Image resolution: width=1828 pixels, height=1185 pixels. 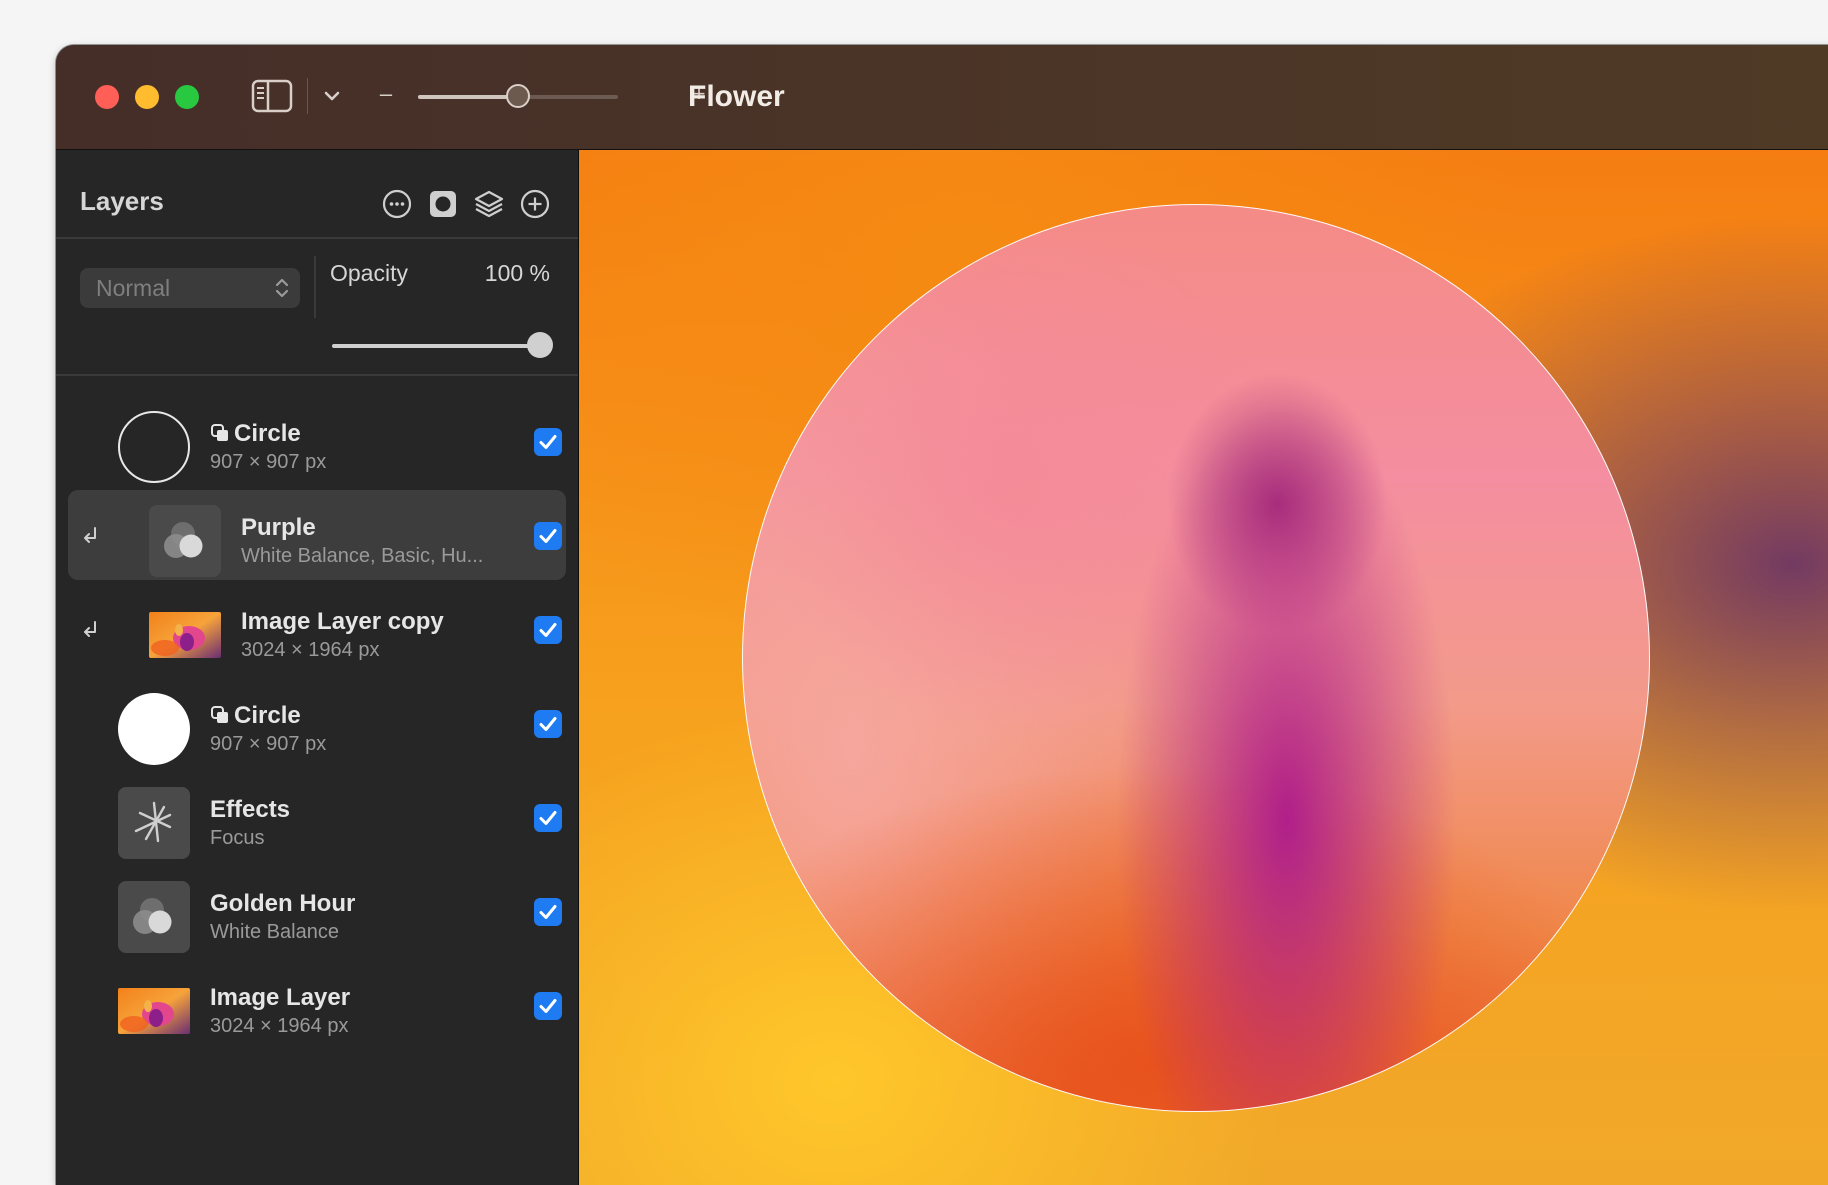 I want to click on opacity-slider, so click(x=442, y=345).